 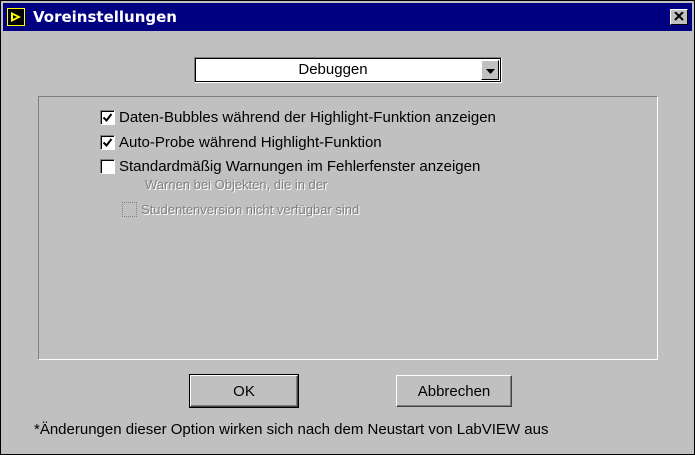 I want to click on title-bar: Voreinstellungen, so click(x=347, y=17).